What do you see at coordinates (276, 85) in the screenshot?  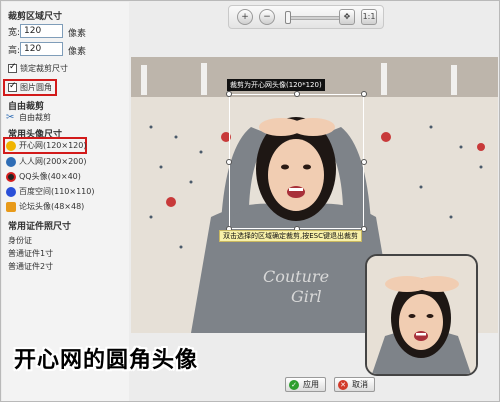 I see `crop-size-label: 裁剪为开心网头像(120*120)` at bounding box center [276, 85].